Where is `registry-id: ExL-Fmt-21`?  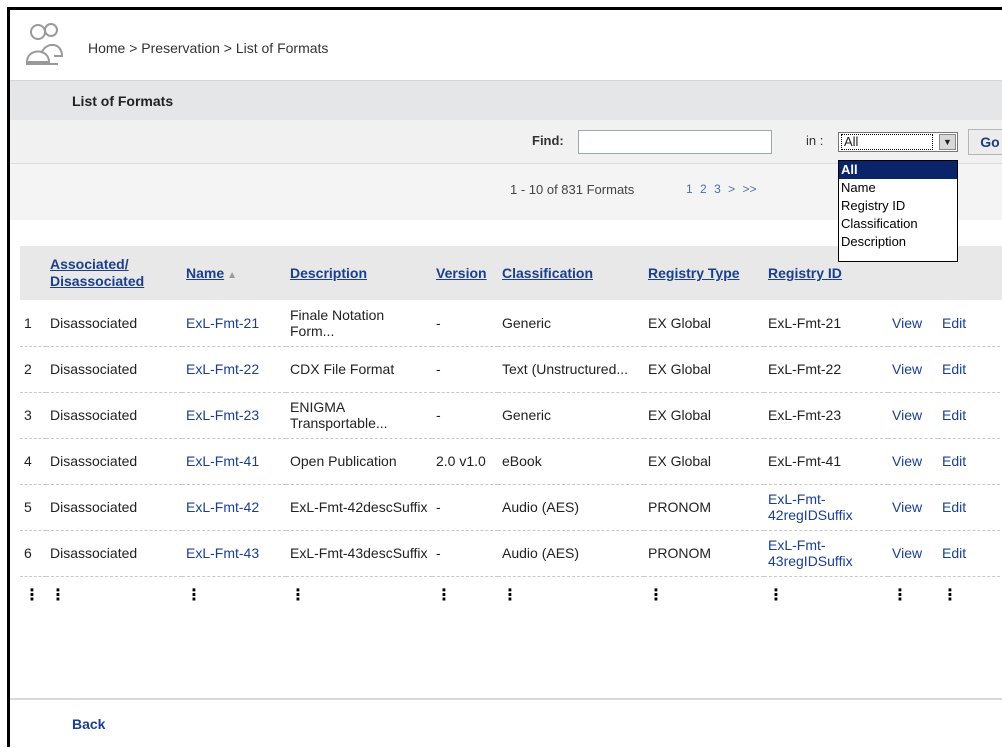 registry-id: ExL-Fmt-21 is located at coordinates (826, 323).